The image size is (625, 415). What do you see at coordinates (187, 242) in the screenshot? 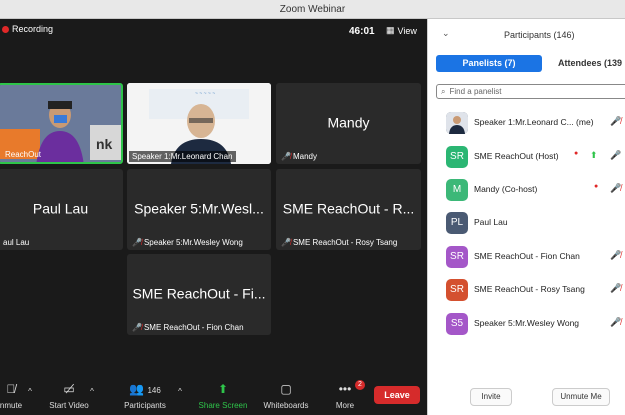
I see `tile-caption: 🎤̸ Speaker 5:Mr.Wesley Wong` at bounding box center [187, 242].